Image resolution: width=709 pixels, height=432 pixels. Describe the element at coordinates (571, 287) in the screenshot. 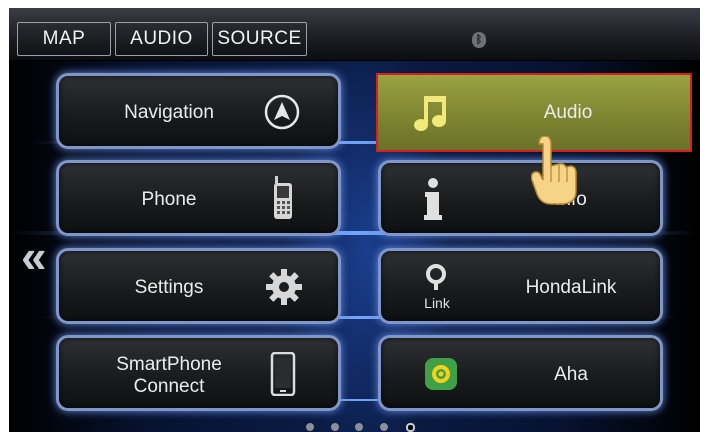

I see `hondalink-label: HondaLink` at that location.